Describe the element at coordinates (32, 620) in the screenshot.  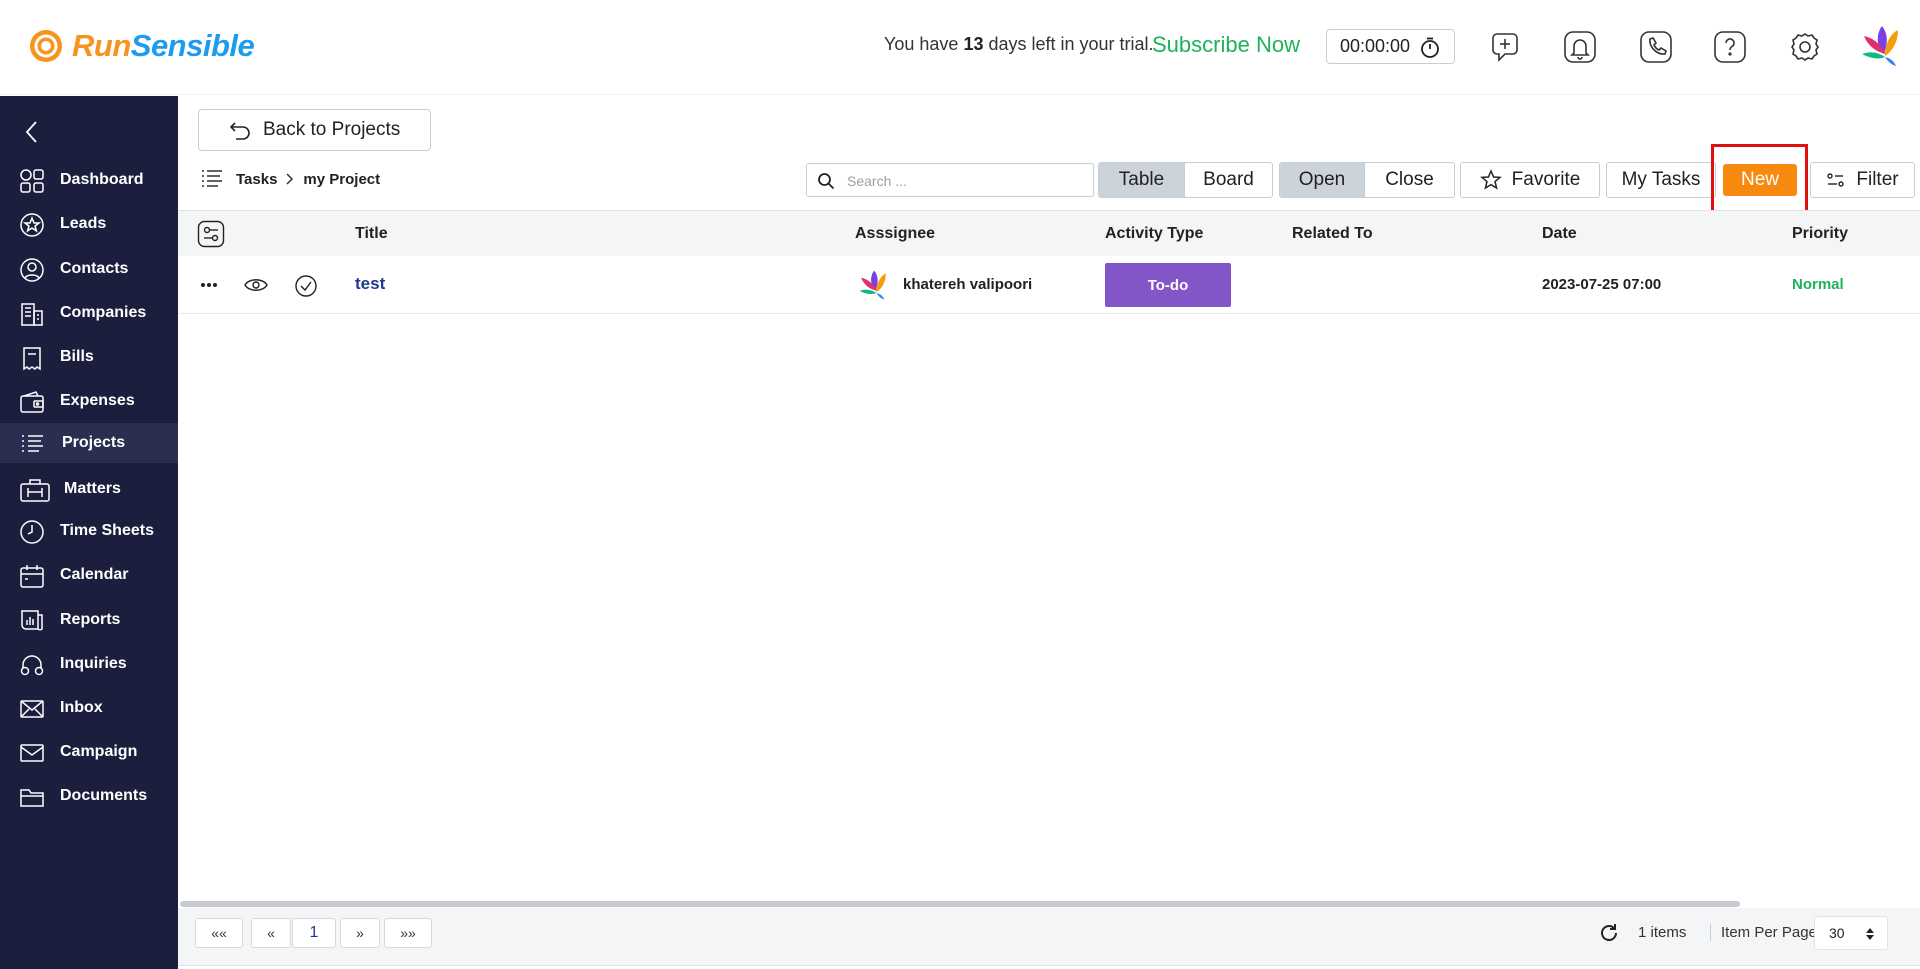
I see `report-icon` at that location.